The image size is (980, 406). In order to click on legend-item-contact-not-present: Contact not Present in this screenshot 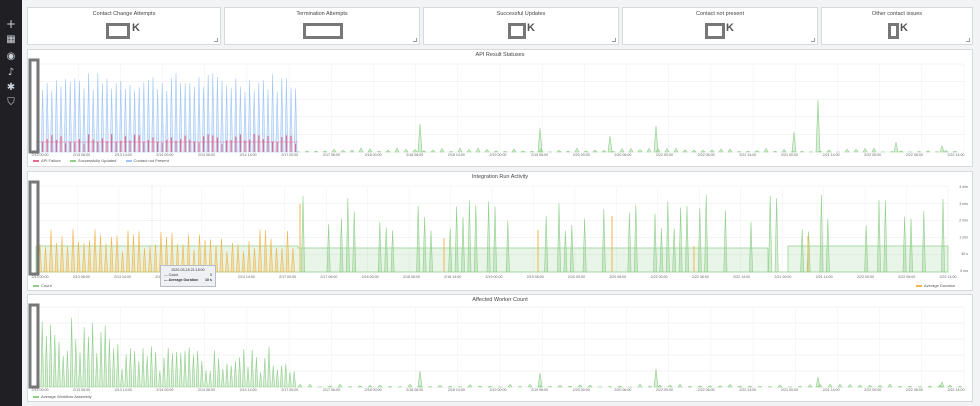, I will do `click(147, 160)`.